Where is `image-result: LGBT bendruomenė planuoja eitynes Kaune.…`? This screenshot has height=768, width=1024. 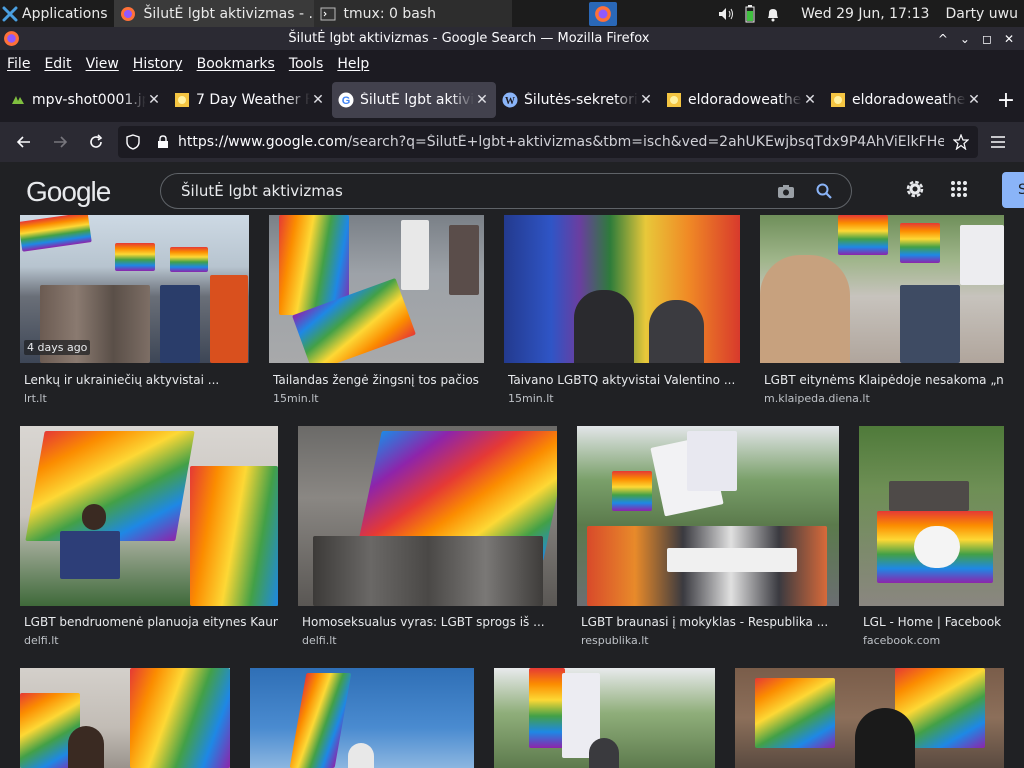 image-result: LGBT bendruomenė planuoja eitynes Kaune.… is located at coordinates (149, 538).